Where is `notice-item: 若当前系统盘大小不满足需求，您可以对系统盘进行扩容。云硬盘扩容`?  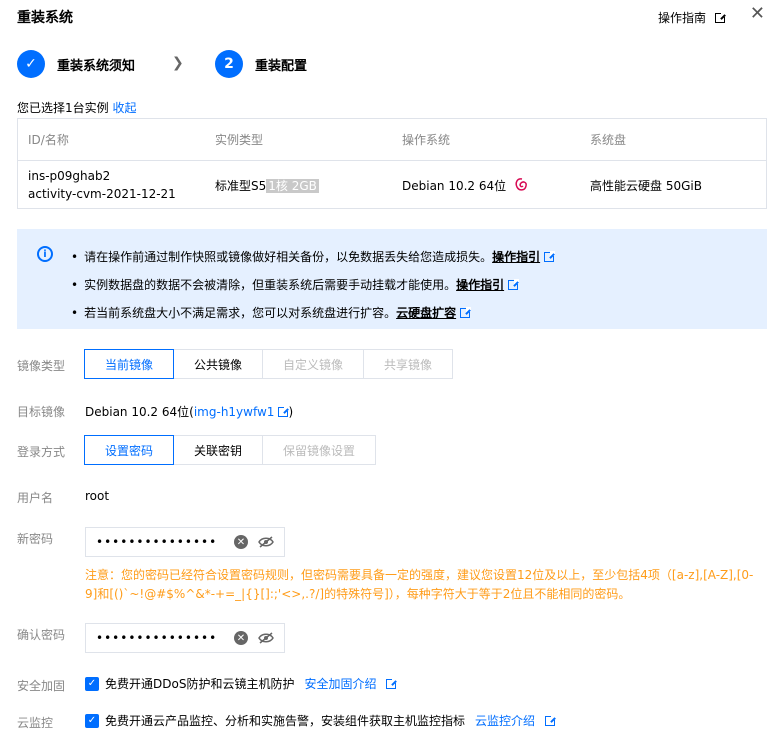
notice-item: 若当前系统盘大小不满足需求，您可以对系统盘进行扩容。云硬盘扩容 is located at coordinates (312, 313).